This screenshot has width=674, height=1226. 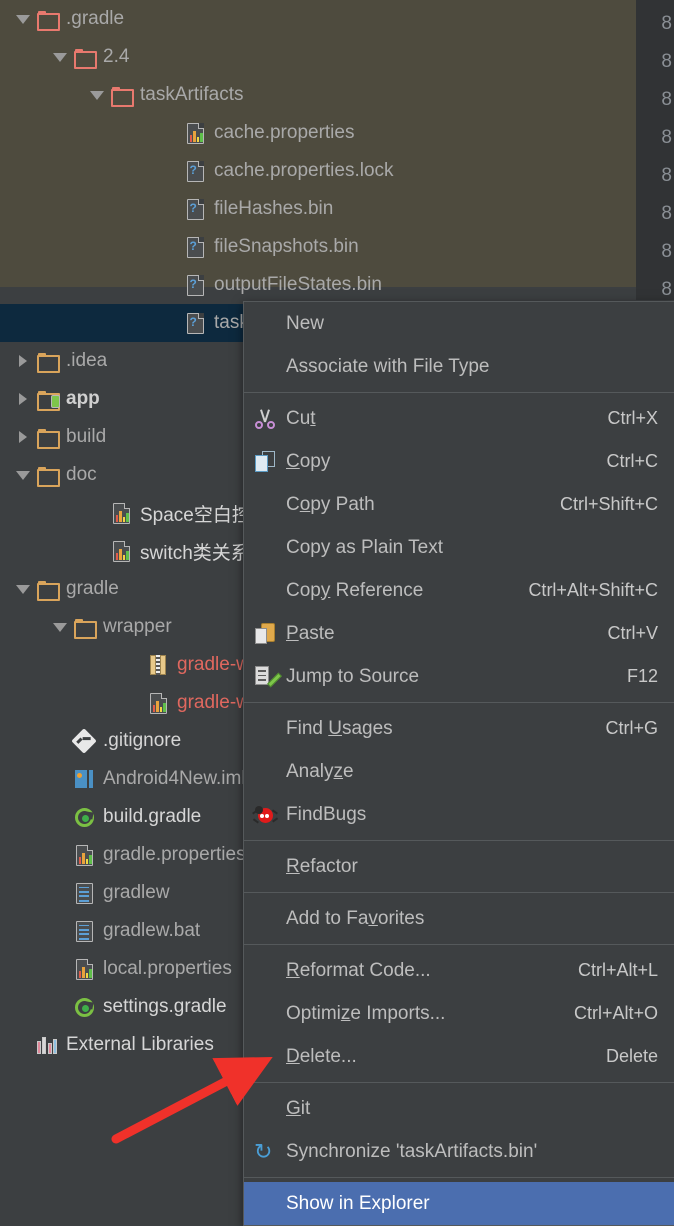 I want to click on menu-item-shortcut: Ctrl+X, so click(x=632, y=418).